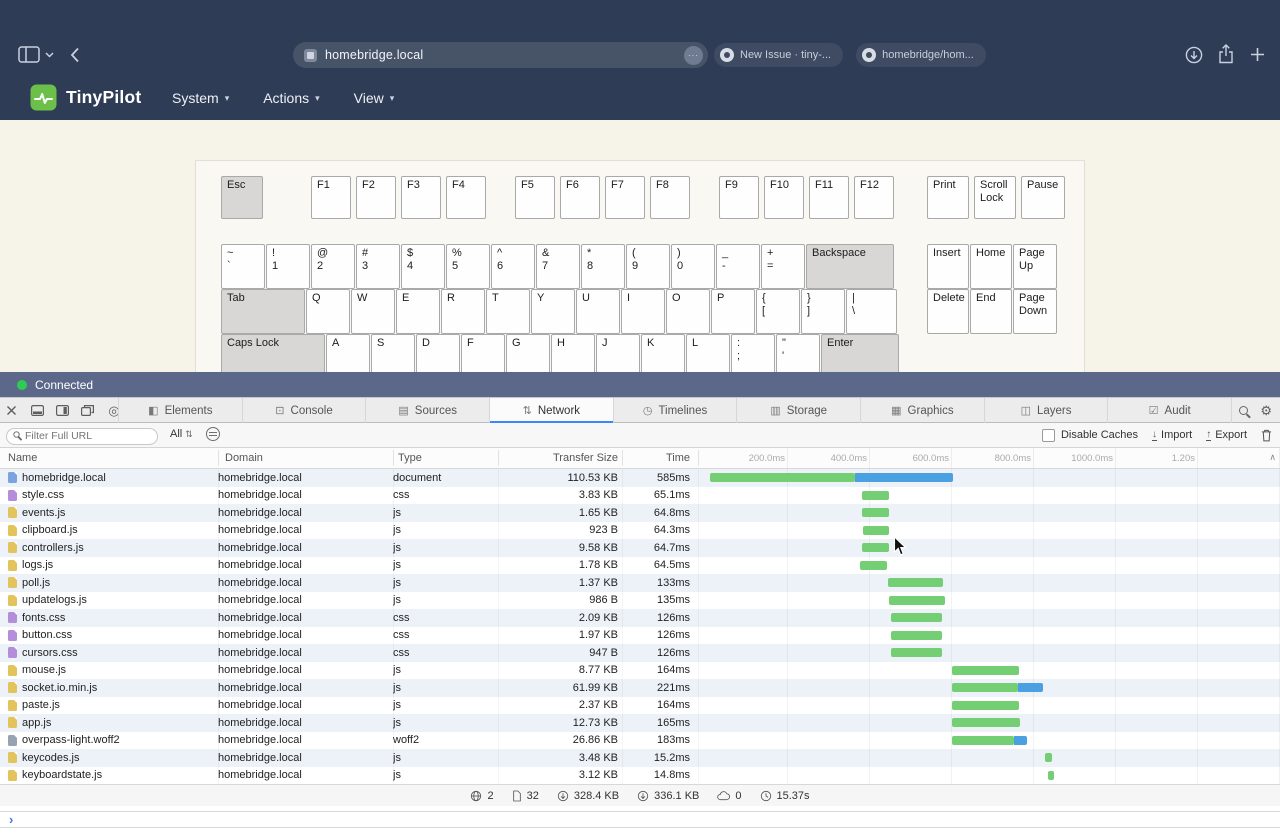 This screenshot has width=1280, height=833. What do you see at coordinates (333, 266) in the screenshot?
I see `key-2: @2` at bounding box center [333, 266].